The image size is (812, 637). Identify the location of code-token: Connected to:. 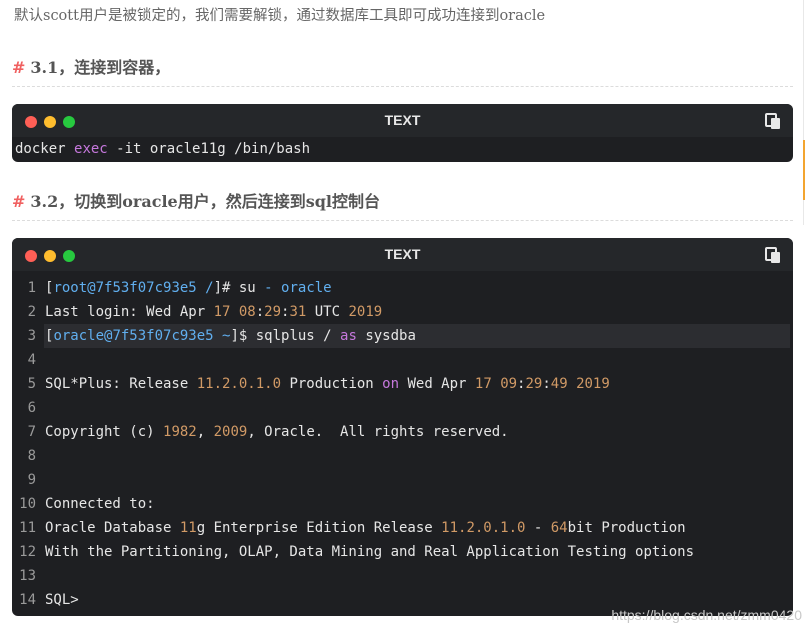
(100, 504).